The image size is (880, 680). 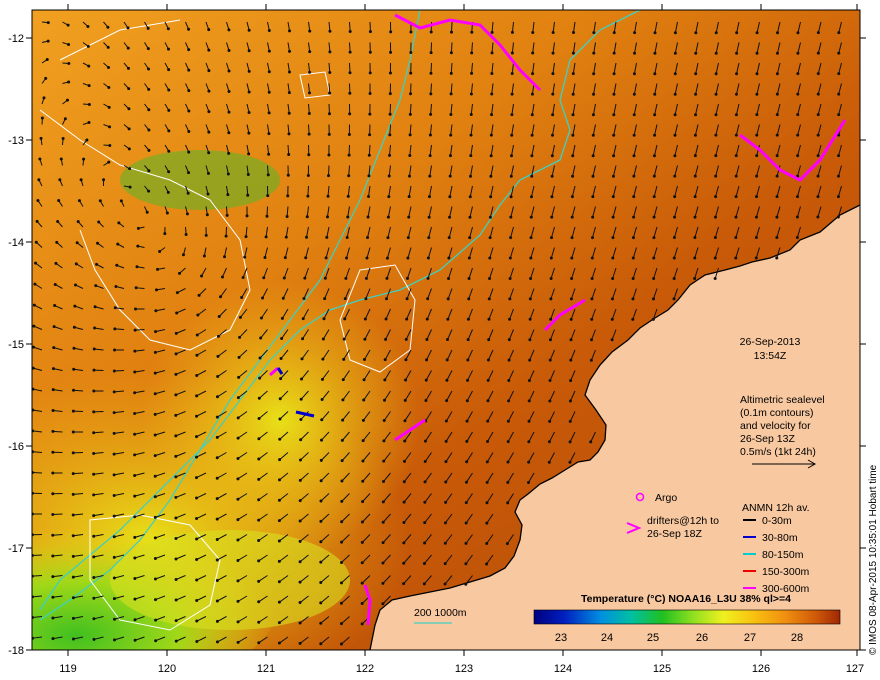 I want to click on y-tick-label: -17, so click(x=16, y=549).